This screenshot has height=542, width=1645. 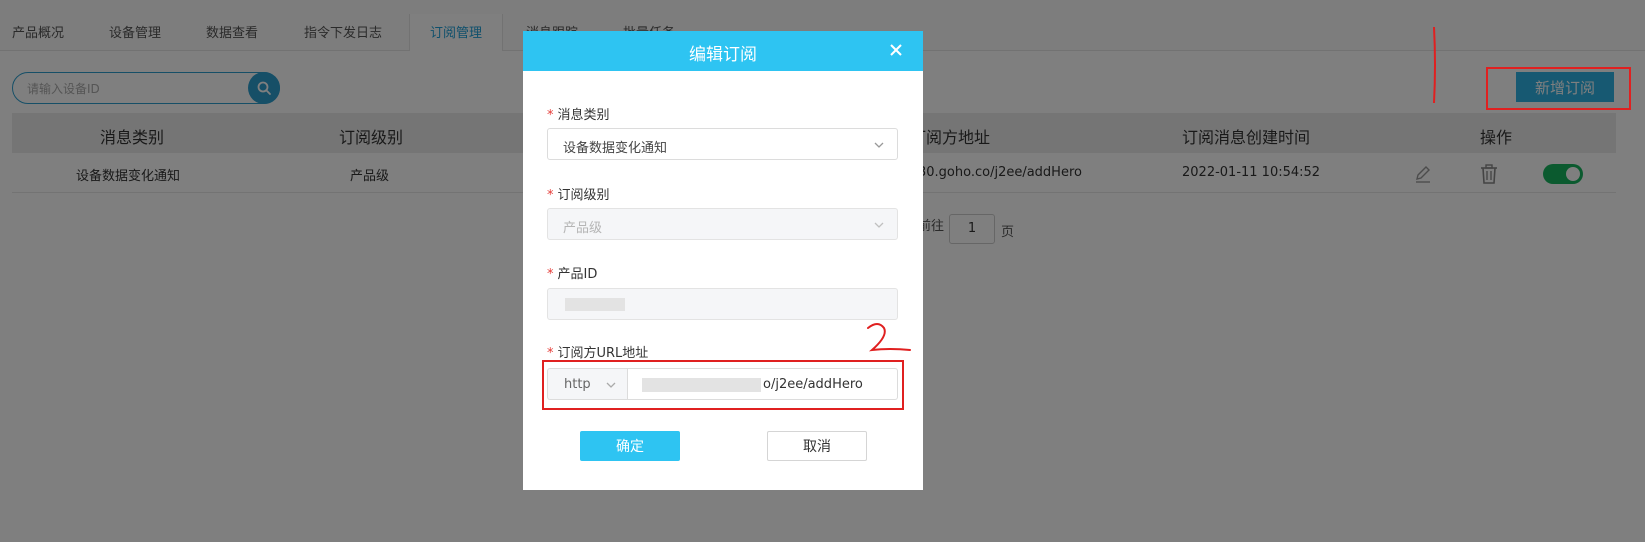 What do you see at coordinates (1558, 88) in the screenshot?
I see `annotation-box-add-button` at bounding box center [1558, 88].